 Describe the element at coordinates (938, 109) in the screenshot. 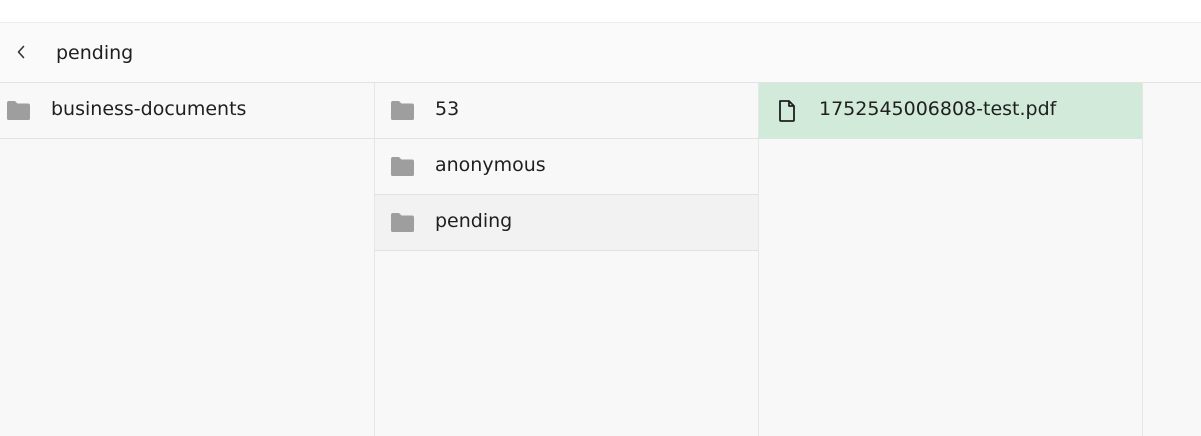

I see `file-label: 1752545006808-test.pdf` at that location.